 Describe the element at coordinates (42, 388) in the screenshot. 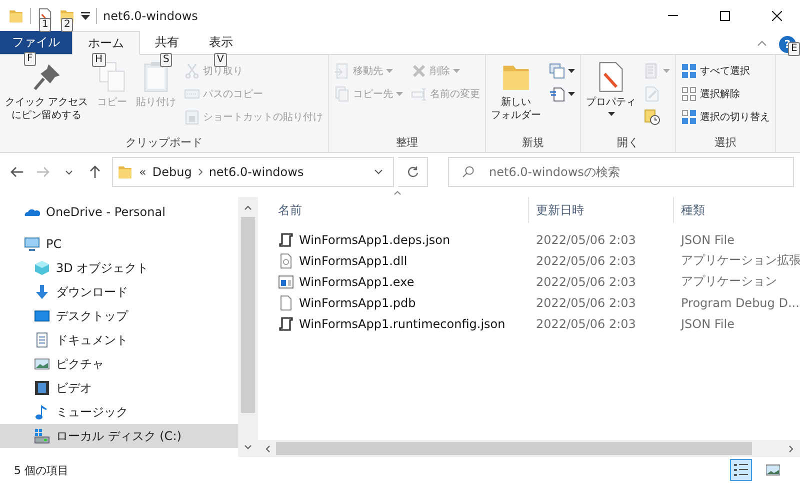

I see `video-icon` at that location.